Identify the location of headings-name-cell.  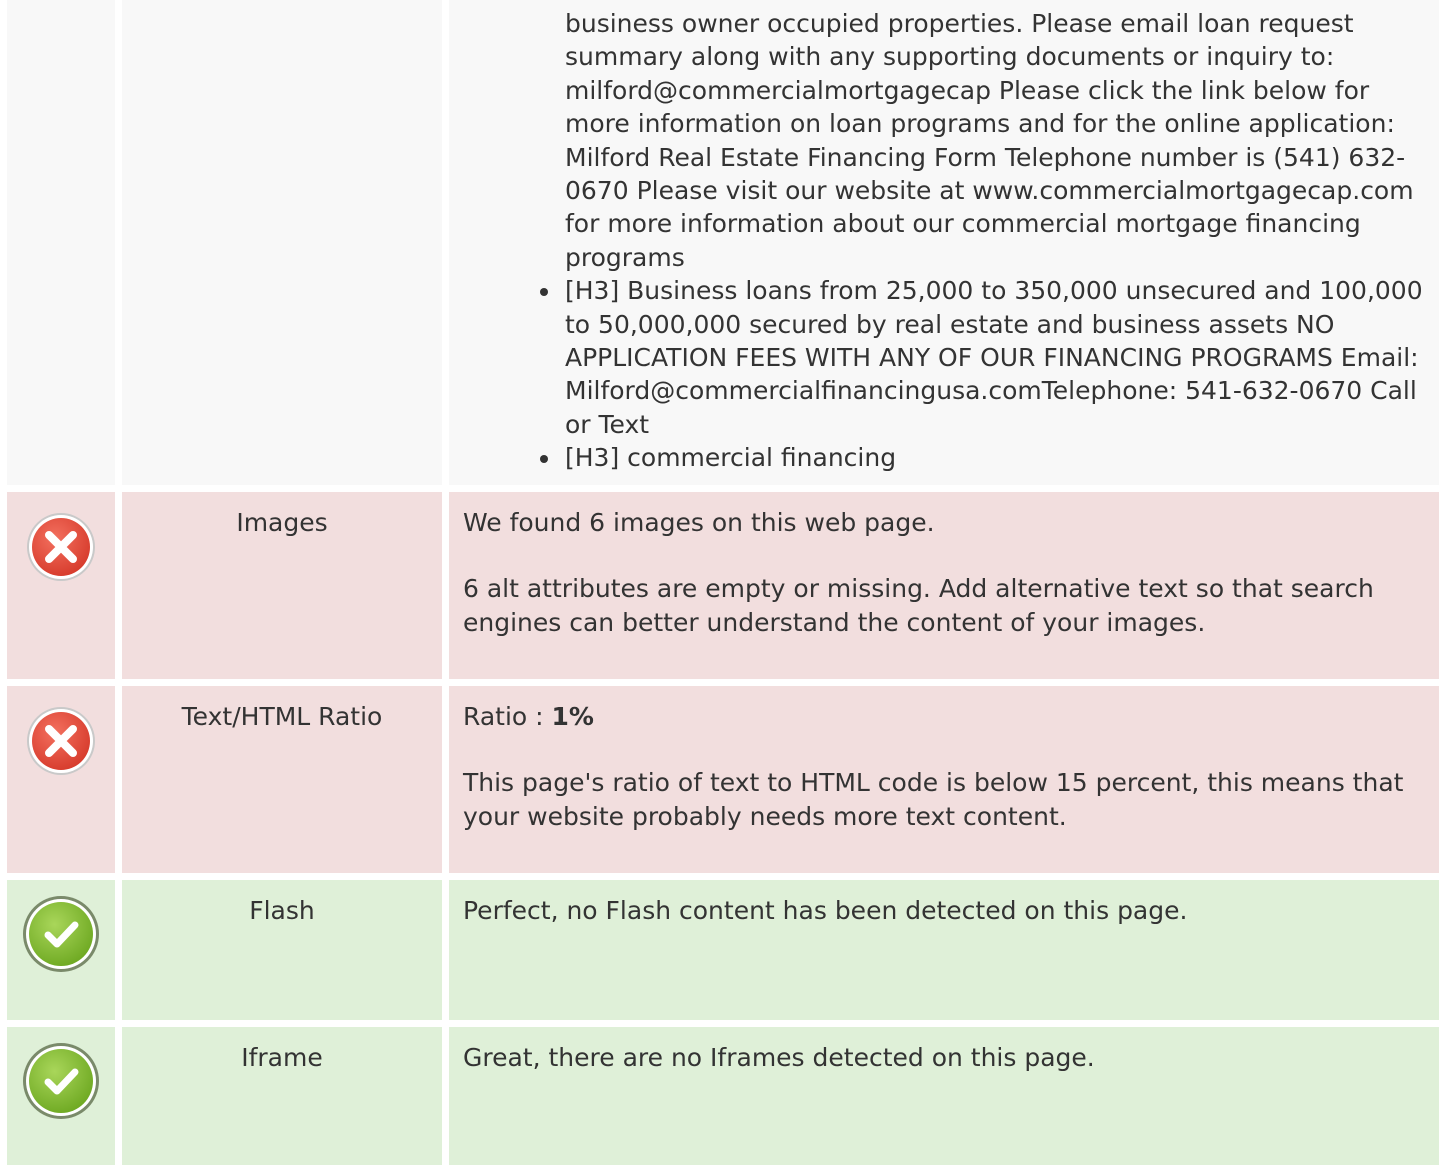
(282, 242).